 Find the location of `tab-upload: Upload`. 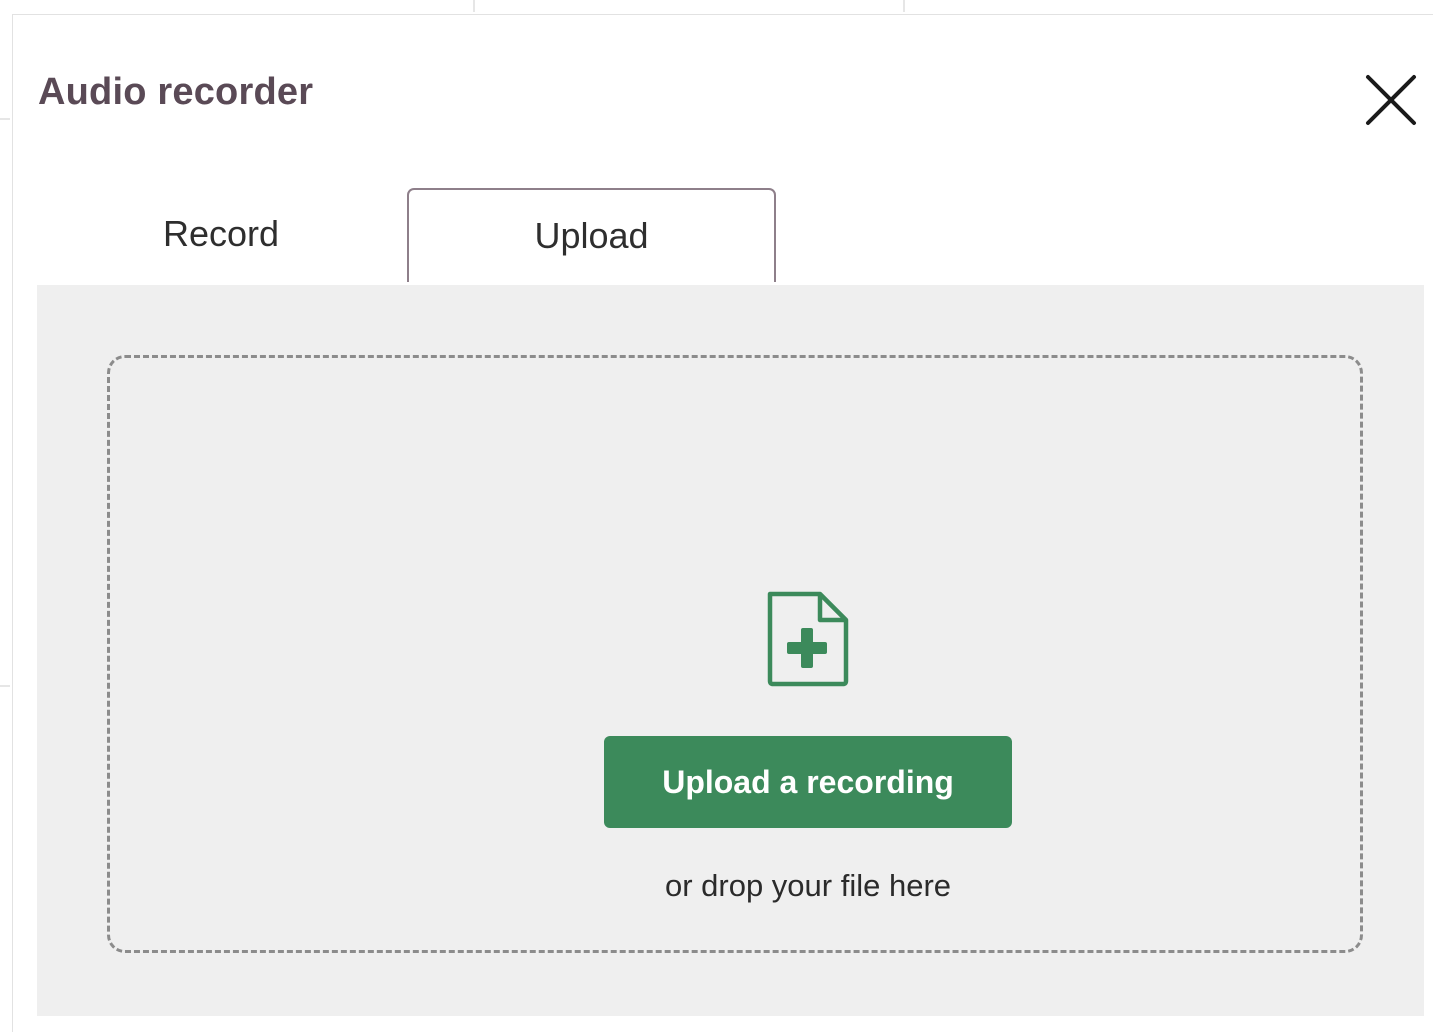

tab-upload: Upload is located at coordinates (591, 235).